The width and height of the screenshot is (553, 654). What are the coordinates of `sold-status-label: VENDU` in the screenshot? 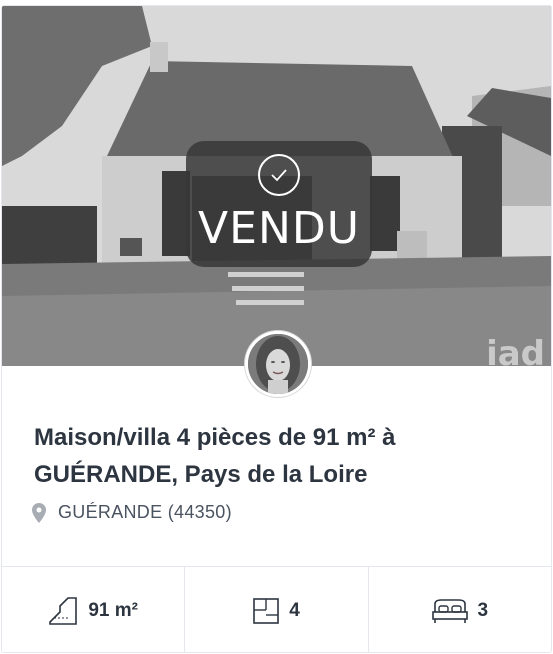 It's located at (279, 228).